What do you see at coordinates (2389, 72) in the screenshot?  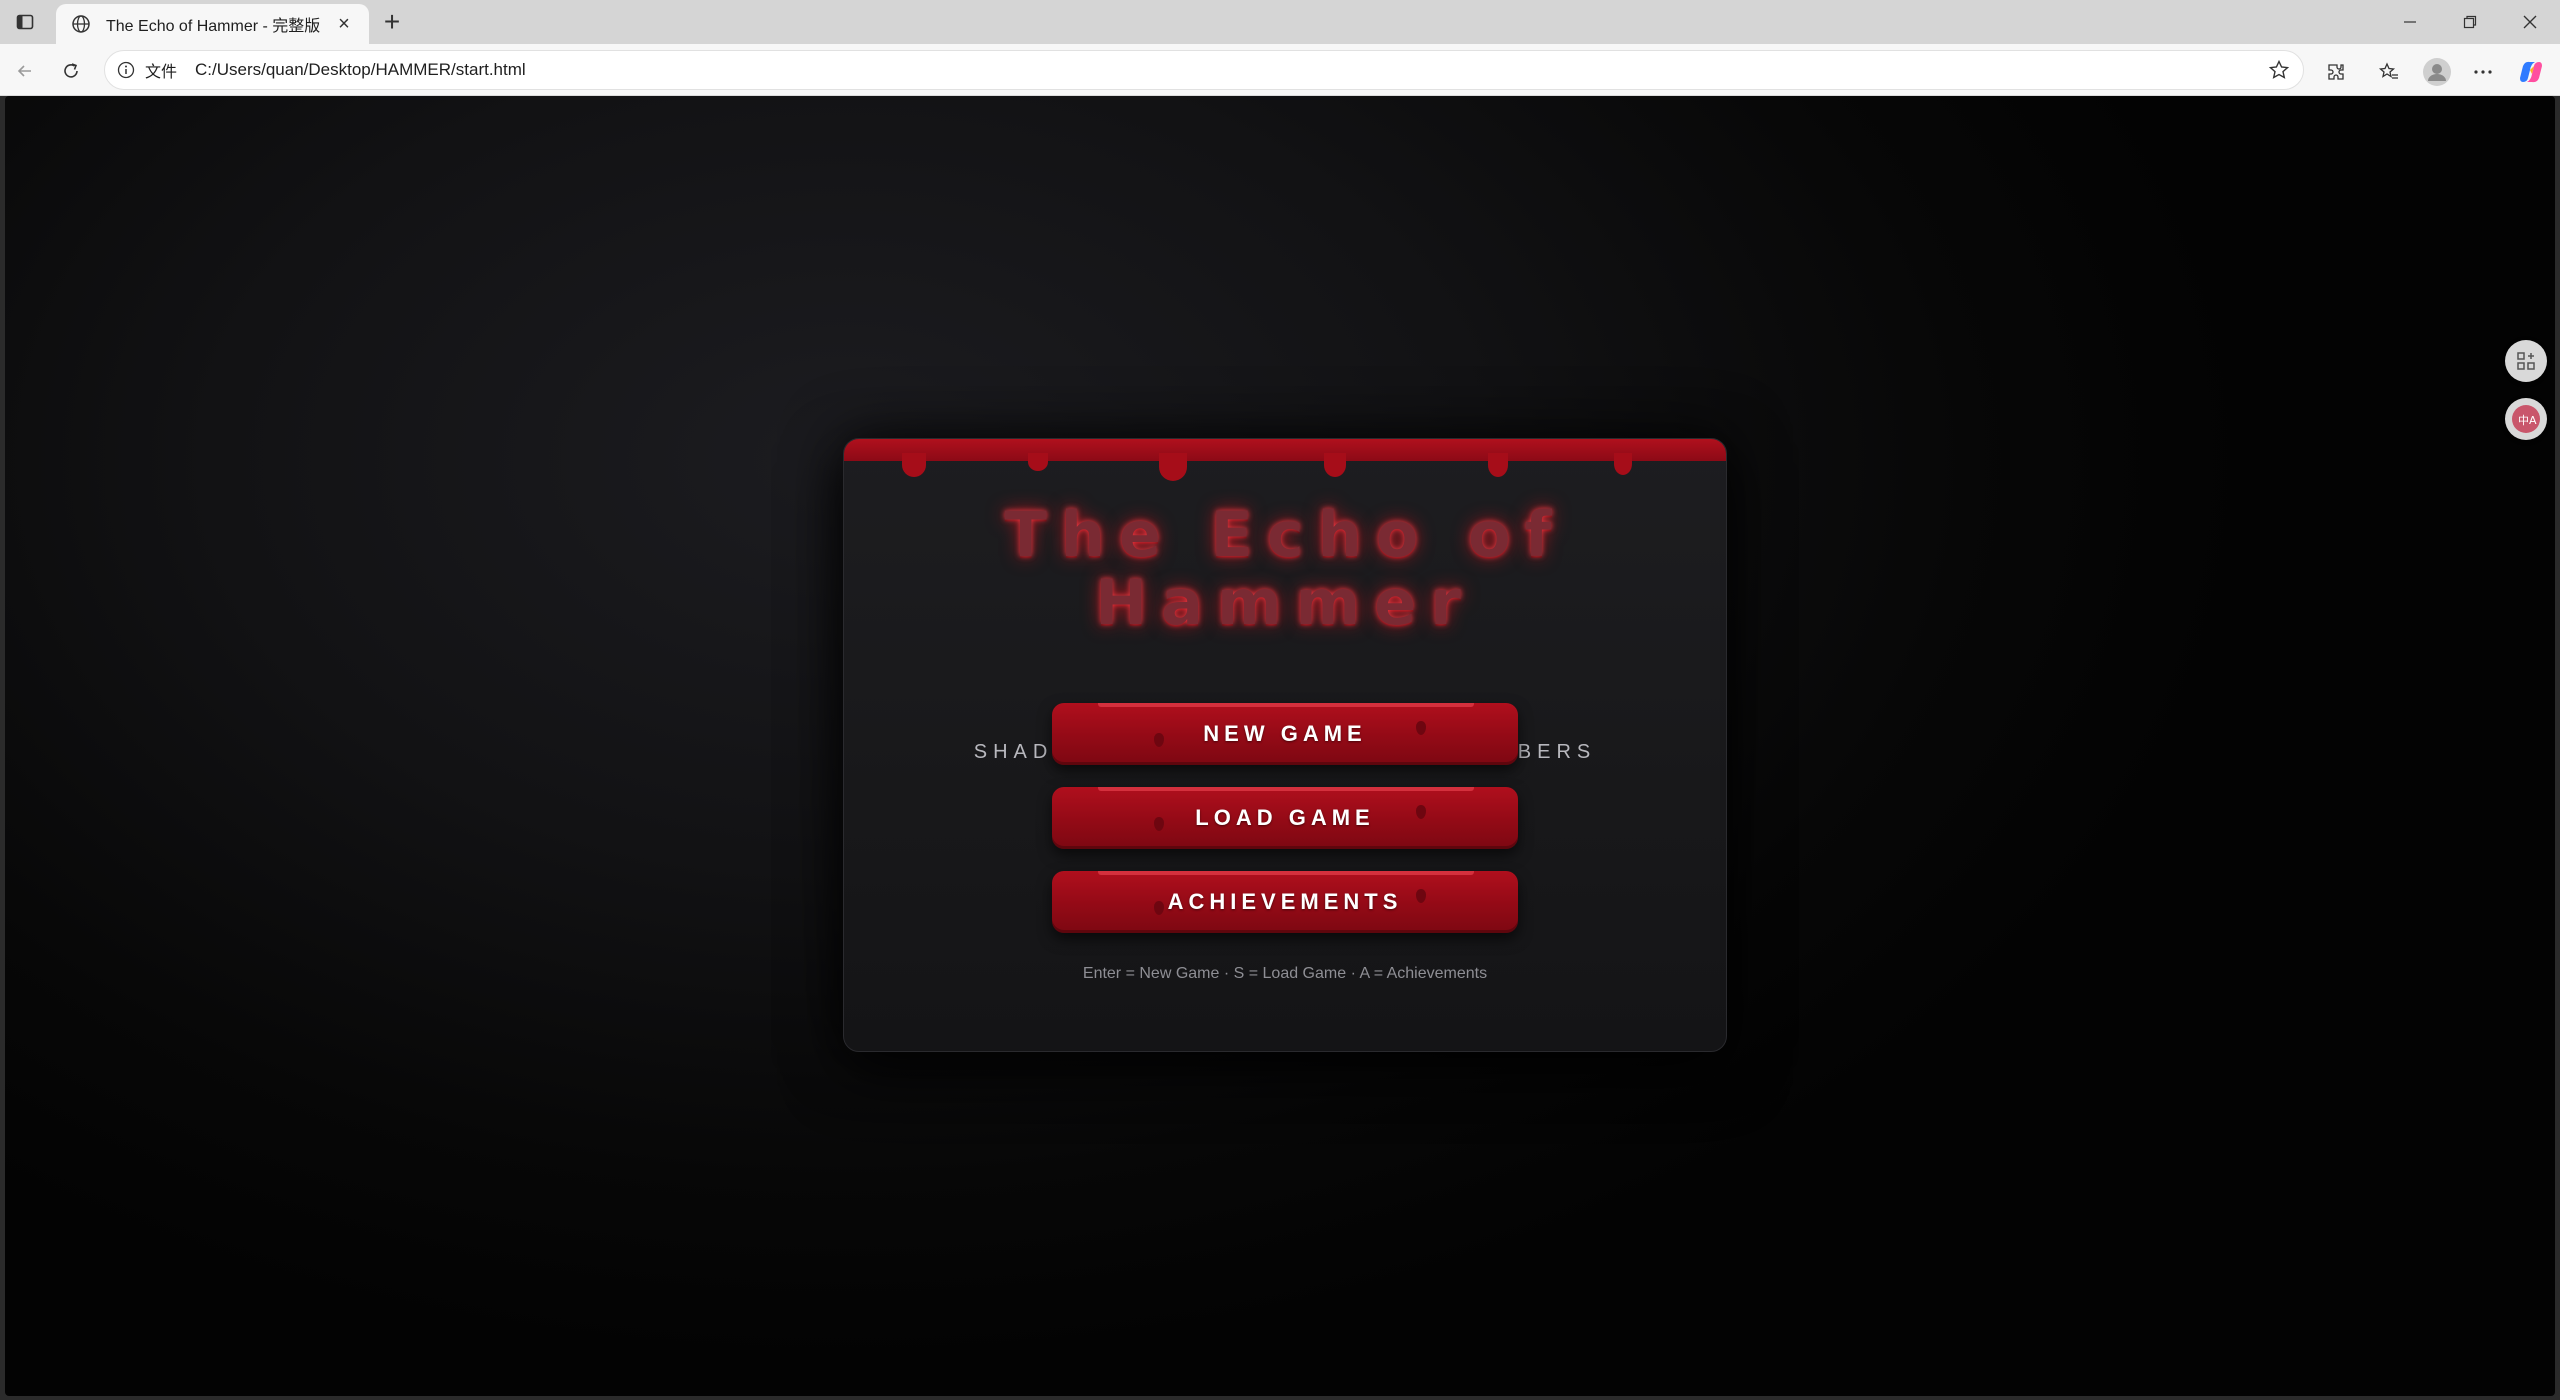 I see `favorites-icon` at bounding box center [2389, 72].